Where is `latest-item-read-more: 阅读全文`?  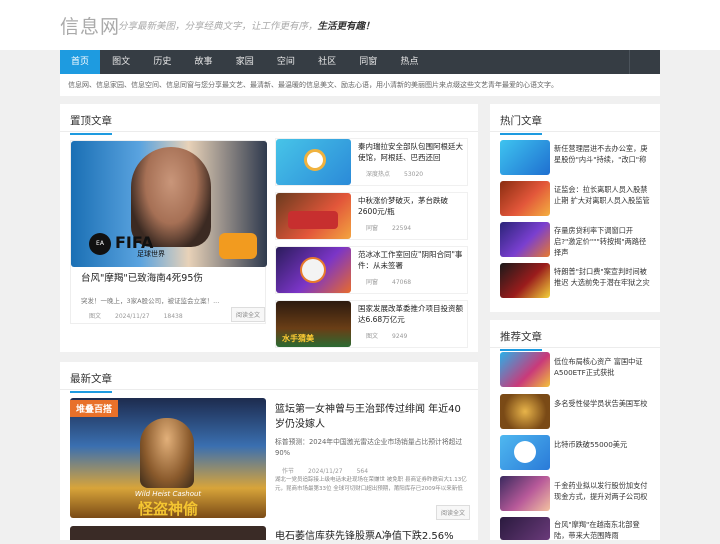
latest-item-read-more: 阅读全文 is located at coordinates (453, 512).